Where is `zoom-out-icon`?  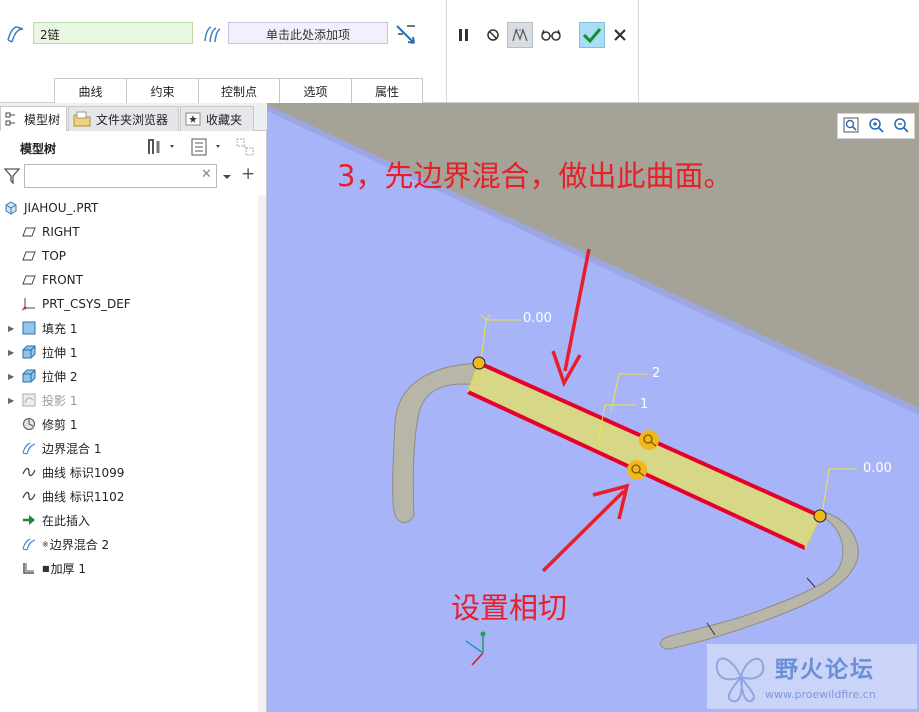
zoom-out-icon is located at coordinates (901, 126).